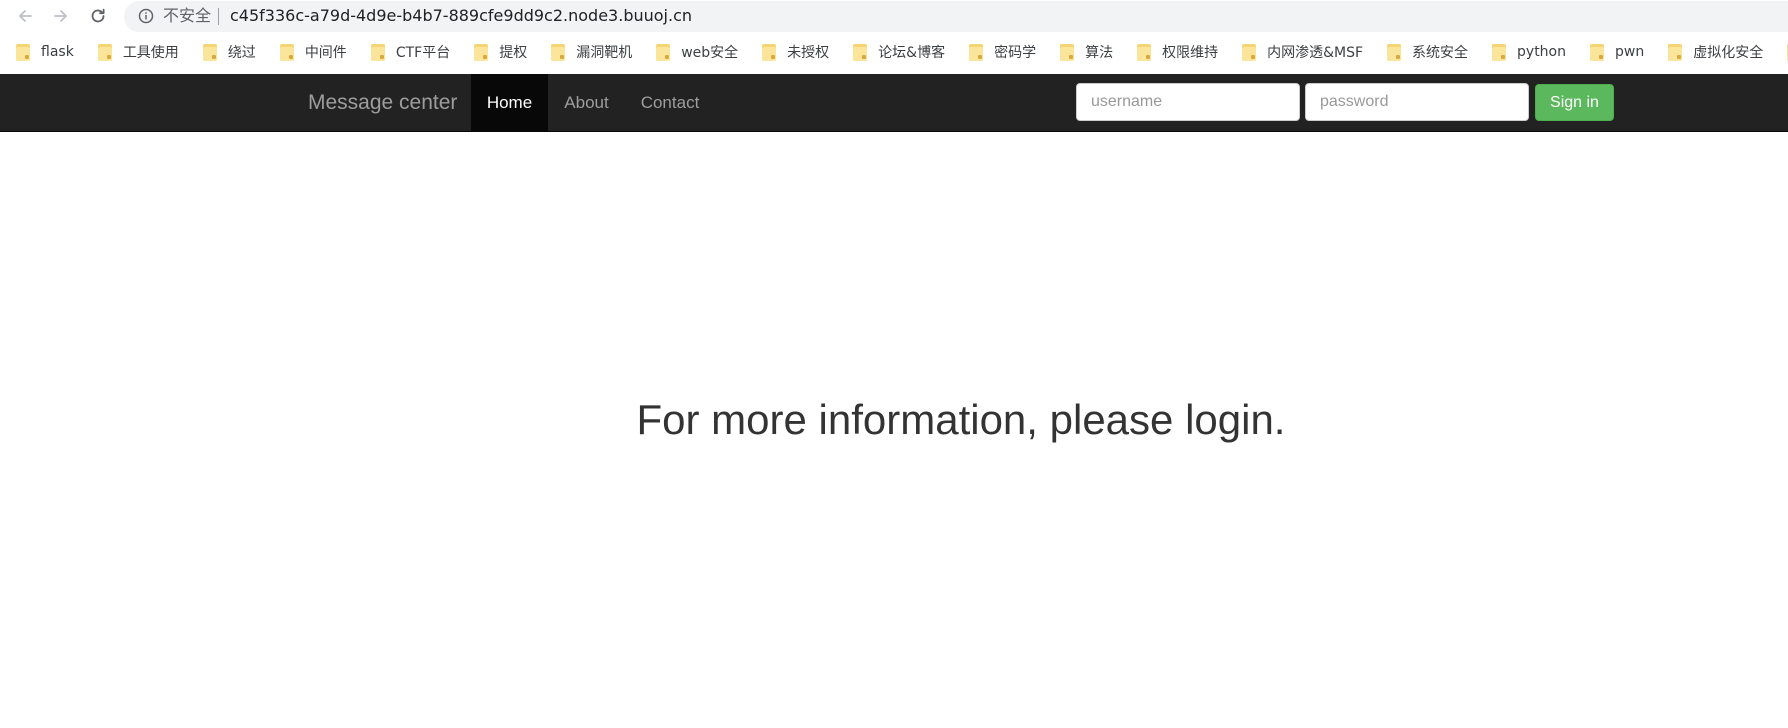  What do you see at coordinates (509, 102) in the screenshot?
I see `nav-home: Home` at bounding box center [509, 102].